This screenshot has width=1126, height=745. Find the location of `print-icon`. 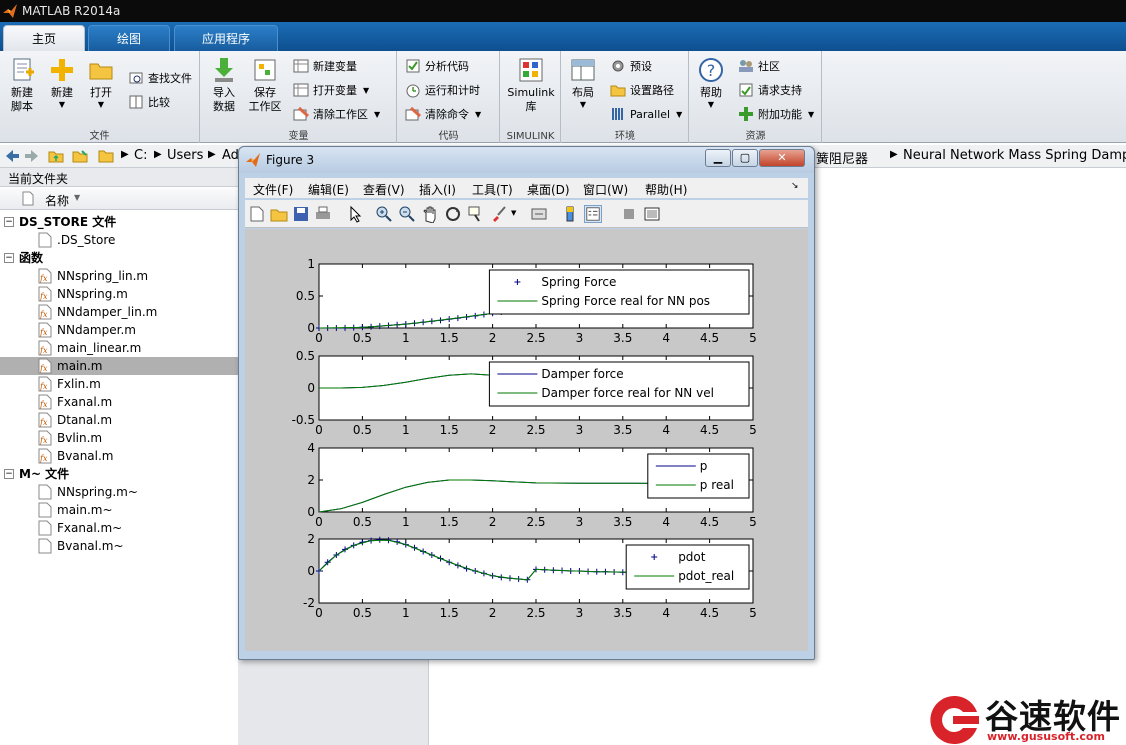

print-icon is located at coordinates (323, 214).